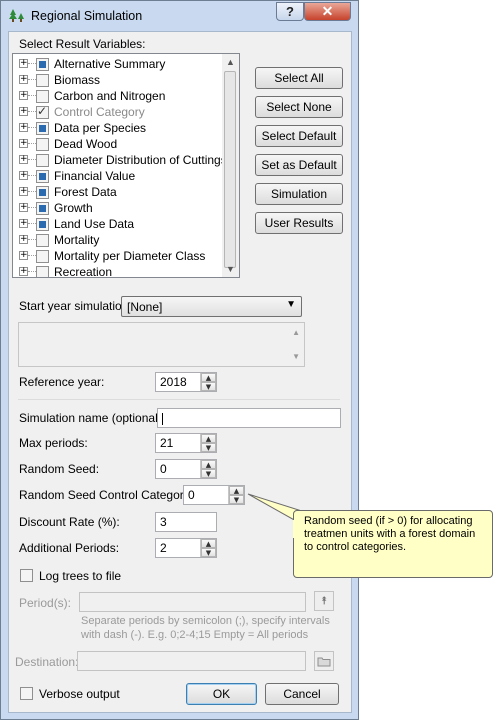 This screenshot has width=496, height=720. I want to click on cancel-button: Cancel, so click(302, 694).